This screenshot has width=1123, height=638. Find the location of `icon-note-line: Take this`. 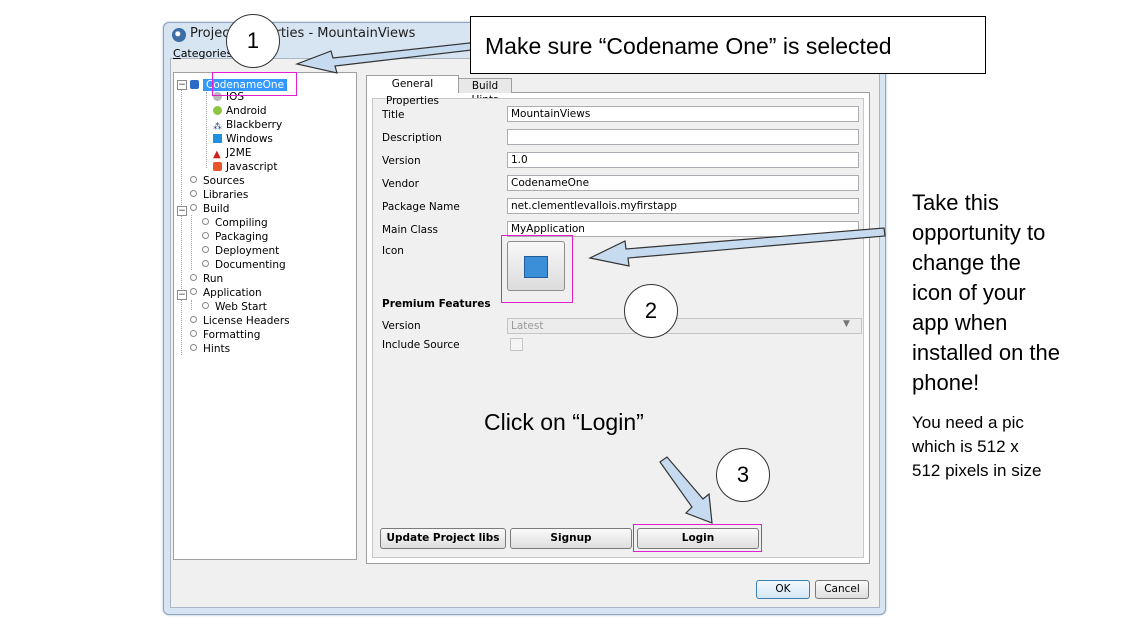

icon-note-line: Take this is located at coordinates (955, 202).